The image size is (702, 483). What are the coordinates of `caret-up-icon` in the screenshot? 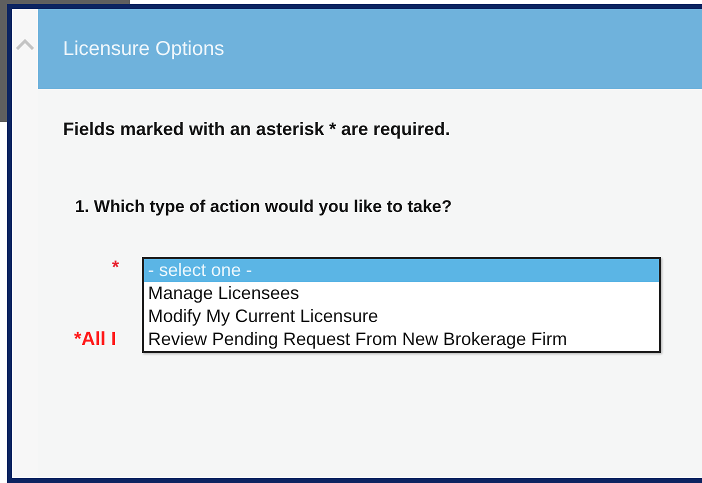 It's located at (25, 44).